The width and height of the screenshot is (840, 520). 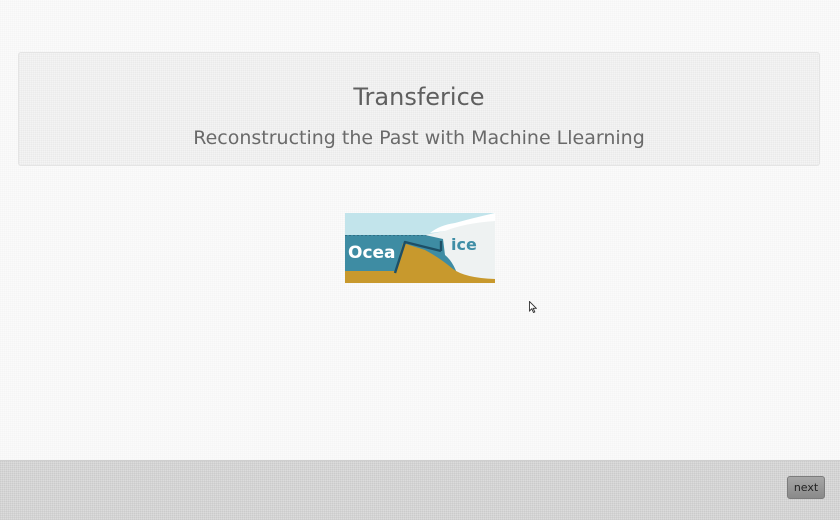 What do you see at coordinates (420, 248) in the screenshot?
I see `transferice-logo: Ocea ice` at bounding box center [420, 248].